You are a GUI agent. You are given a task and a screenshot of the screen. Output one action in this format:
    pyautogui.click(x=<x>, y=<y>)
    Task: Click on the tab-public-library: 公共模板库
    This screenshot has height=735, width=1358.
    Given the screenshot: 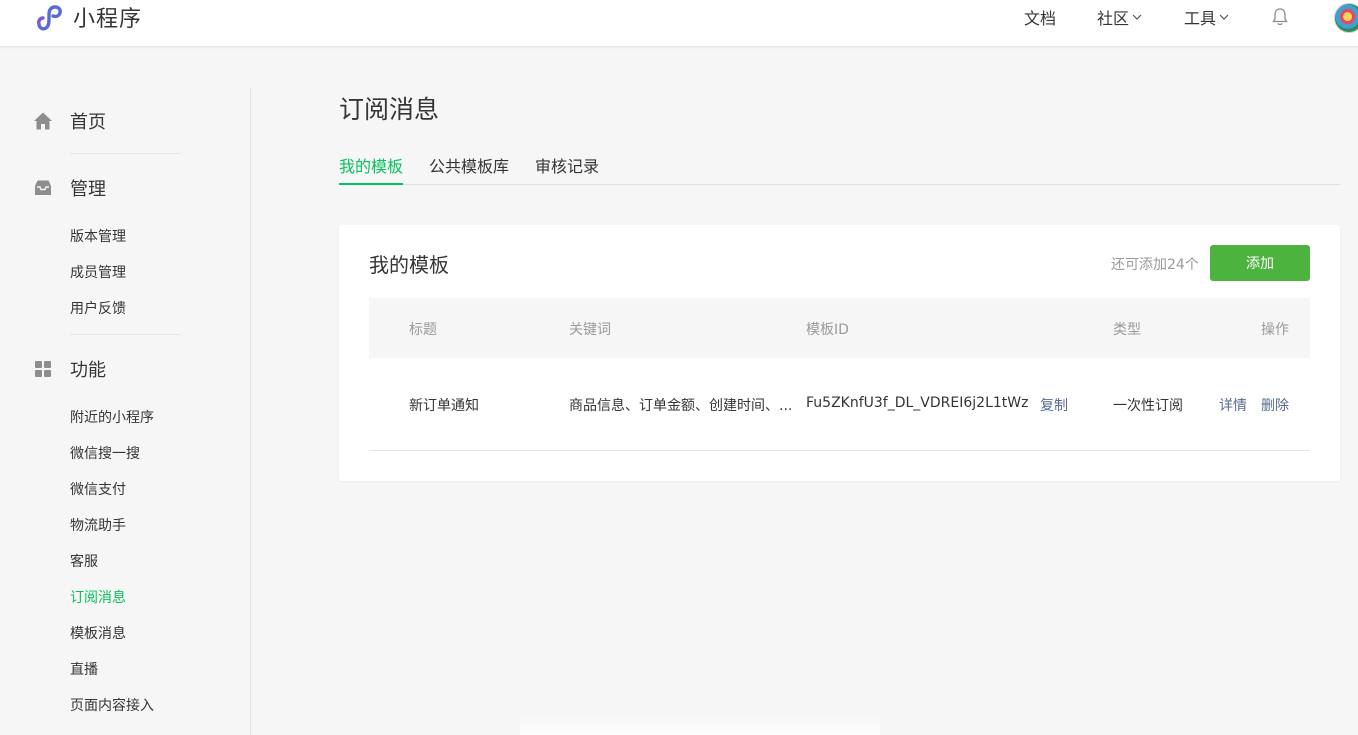 What is the action you would take?
    pyautogui.click(x=469, y=169)
    